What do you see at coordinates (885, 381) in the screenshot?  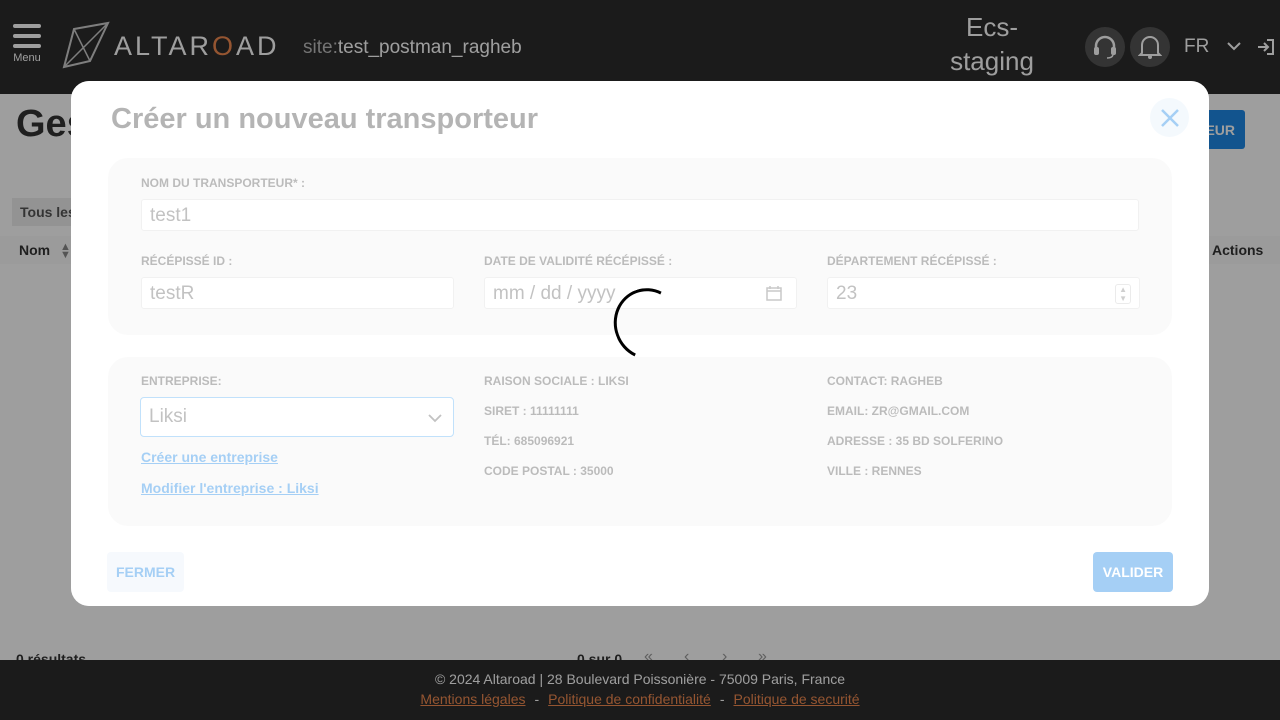 I see `contact-info: CONTACT: RAGHEB` at bounding box center [885, 381].